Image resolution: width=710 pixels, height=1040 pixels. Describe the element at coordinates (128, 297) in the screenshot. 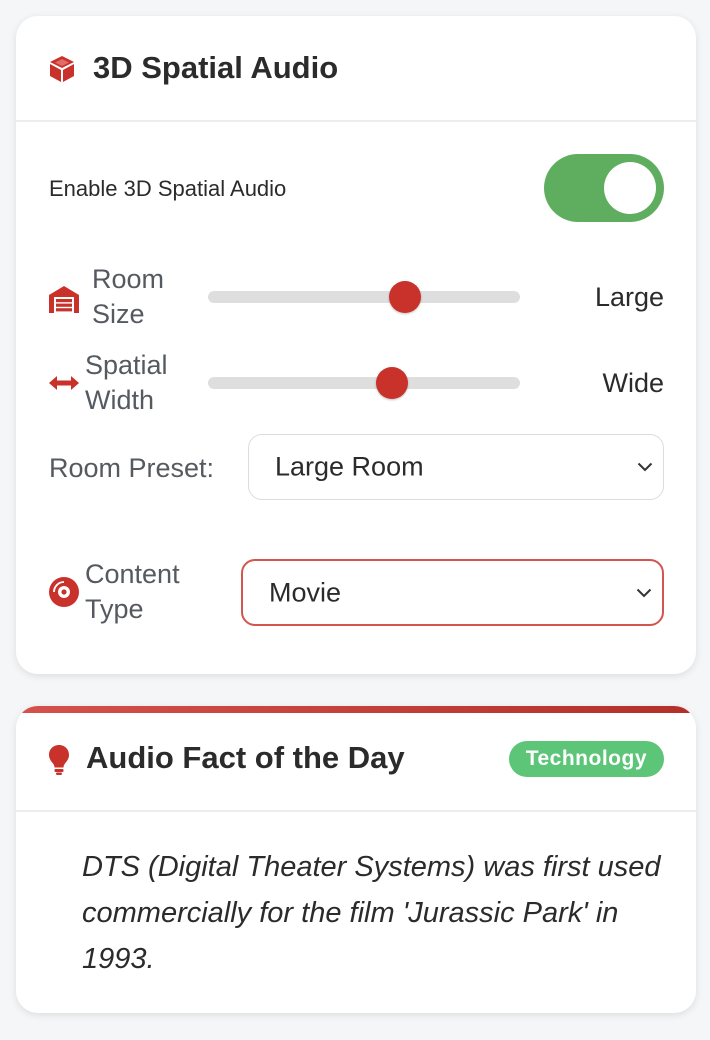

I see `room-size-label: Room Size` at that location.